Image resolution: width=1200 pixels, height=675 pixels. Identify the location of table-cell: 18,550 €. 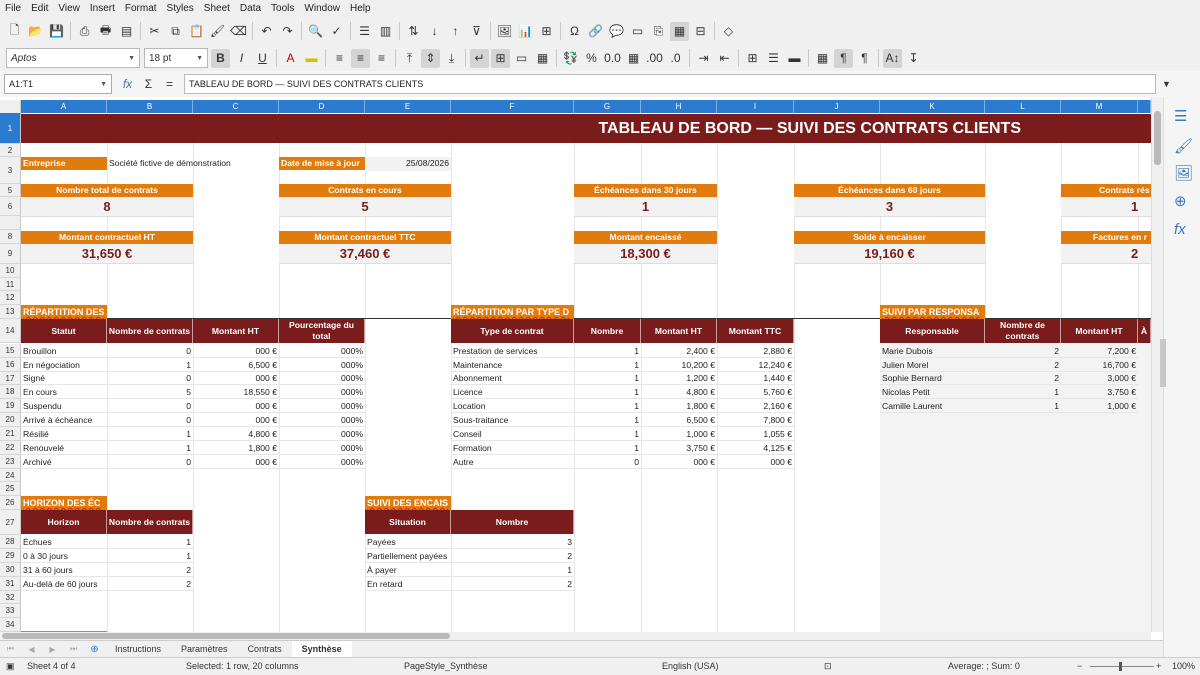
(236, 392).